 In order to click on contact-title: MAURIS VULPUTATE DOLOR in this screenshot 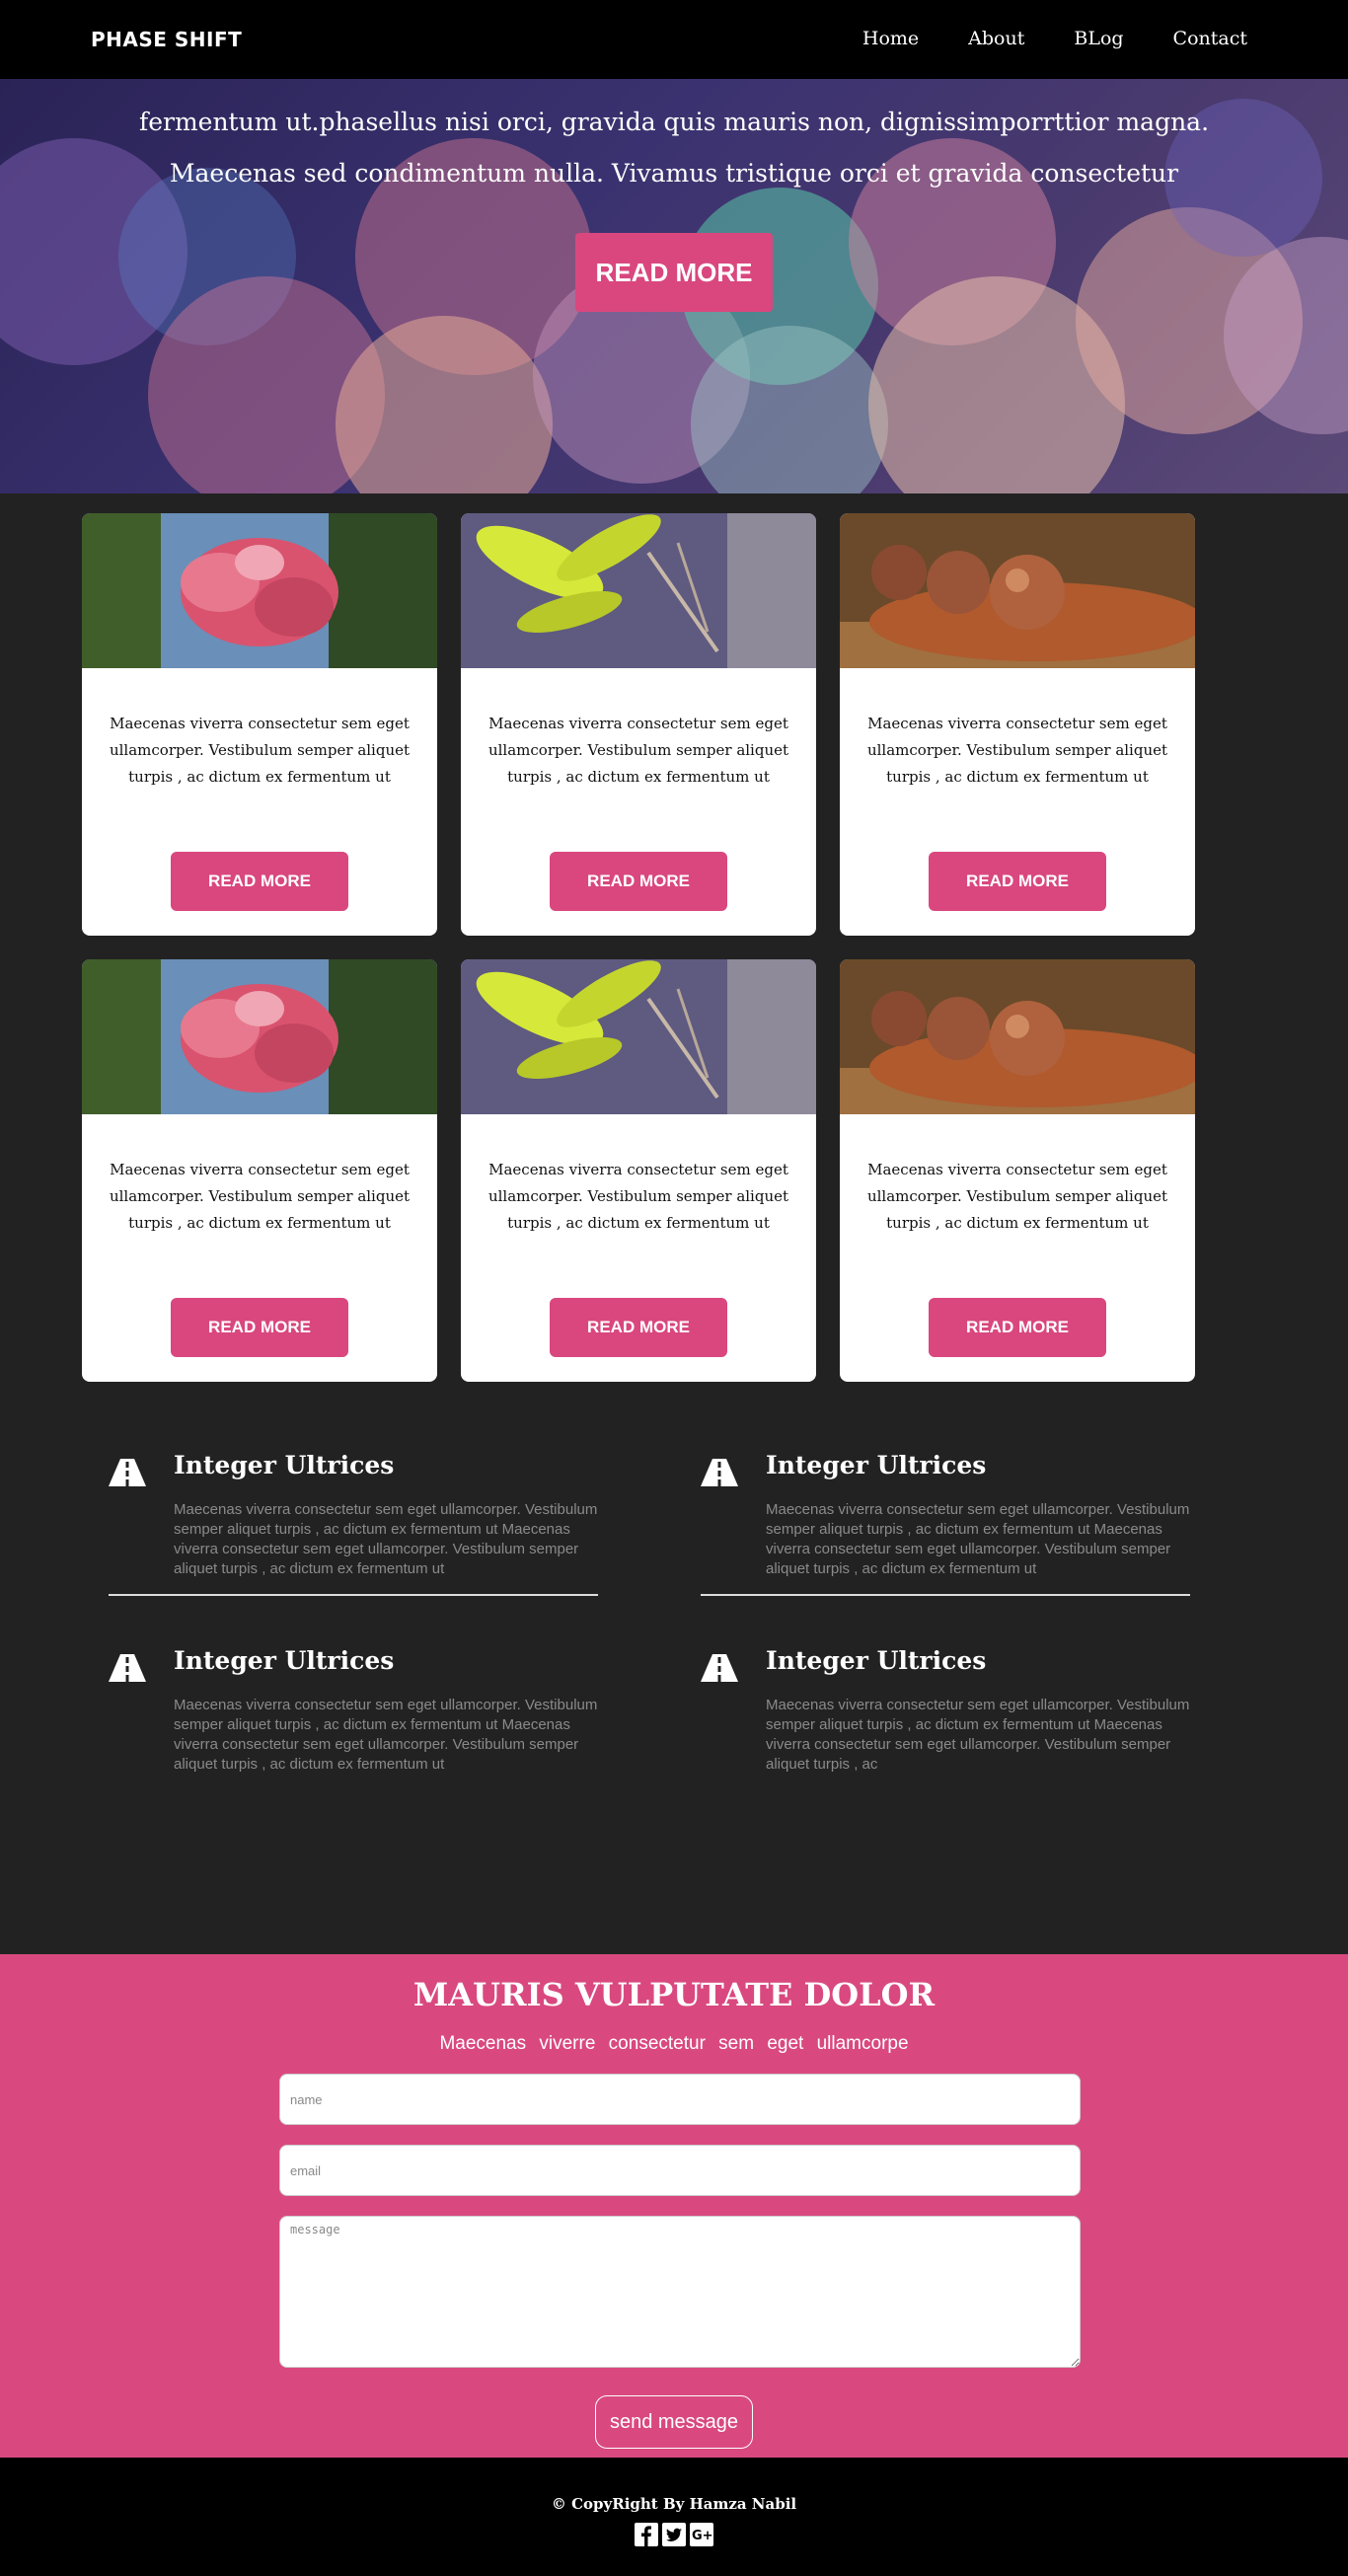, I will do `click(674, 1994)`.